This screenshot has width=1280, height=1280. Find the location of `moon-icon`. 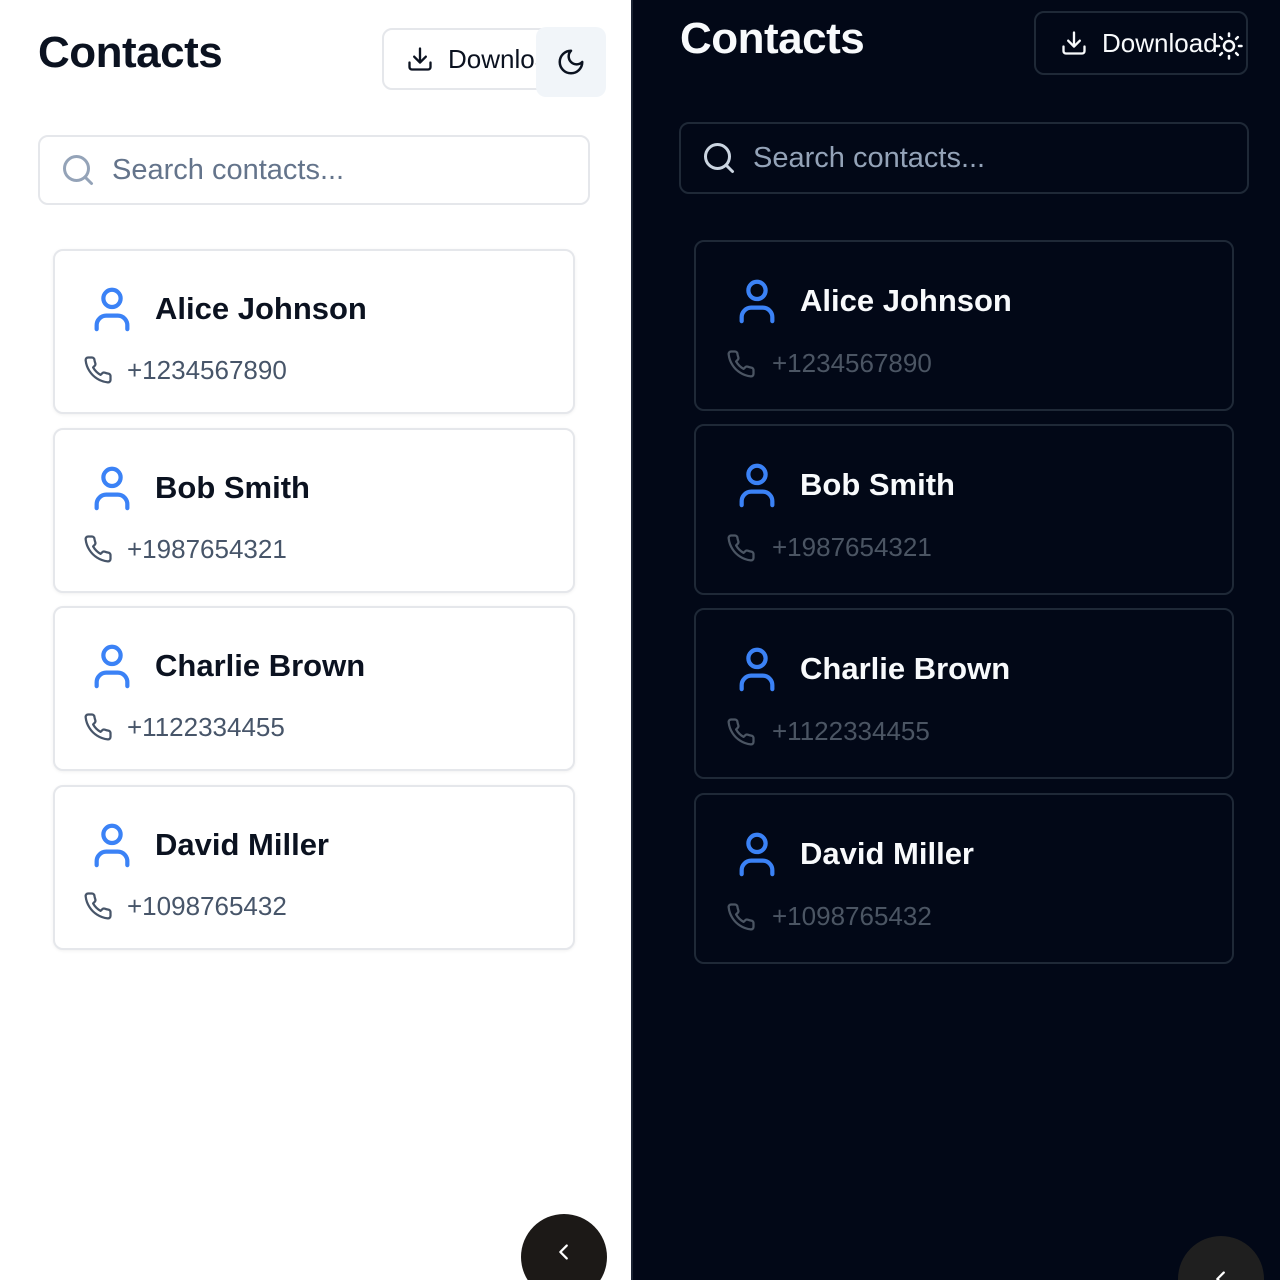

moon-icon is located at coordinates (571, 62).